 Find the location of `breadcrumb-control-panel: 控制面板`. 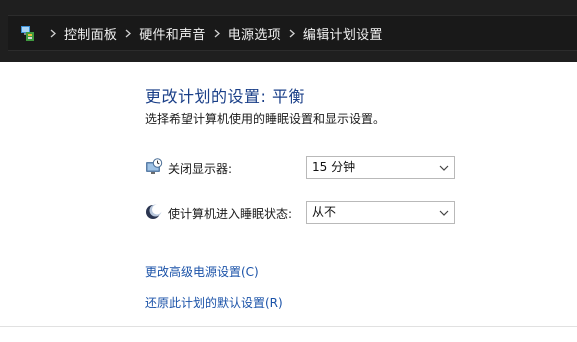

breadcrumb-control-panel: 控制面板 is located at coordinates (90, 33).